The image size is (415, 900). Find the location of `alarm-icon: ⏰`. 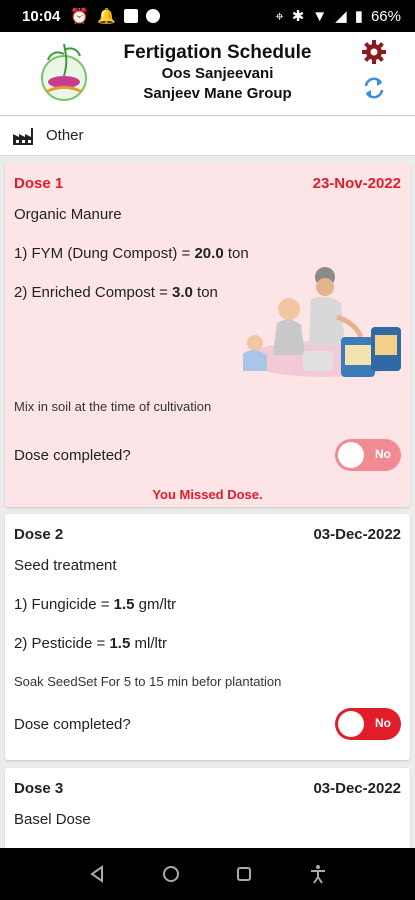

alarm-icon: ⏰ is located at coordinates (80, 16).